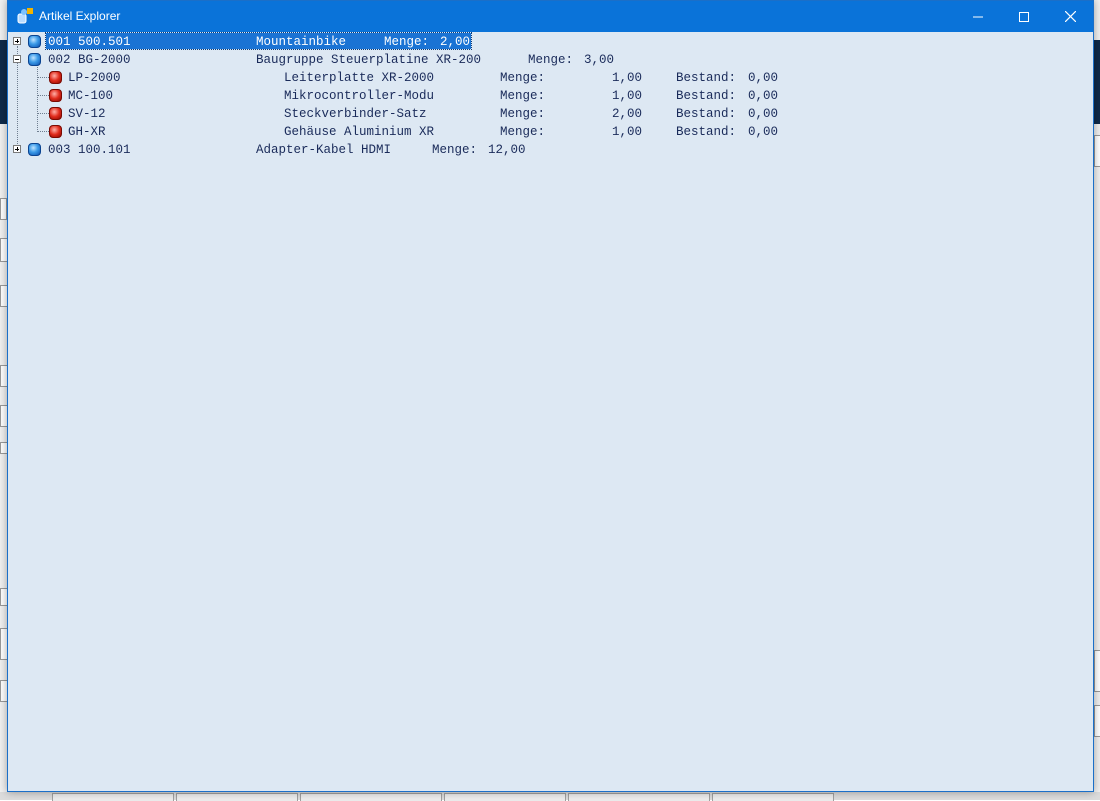 The width and height of the screenshot is (1100, 801). Describe the element at coordinates (301, 42) in the screenshot. I see `node-name: Mountainbike` at that location.